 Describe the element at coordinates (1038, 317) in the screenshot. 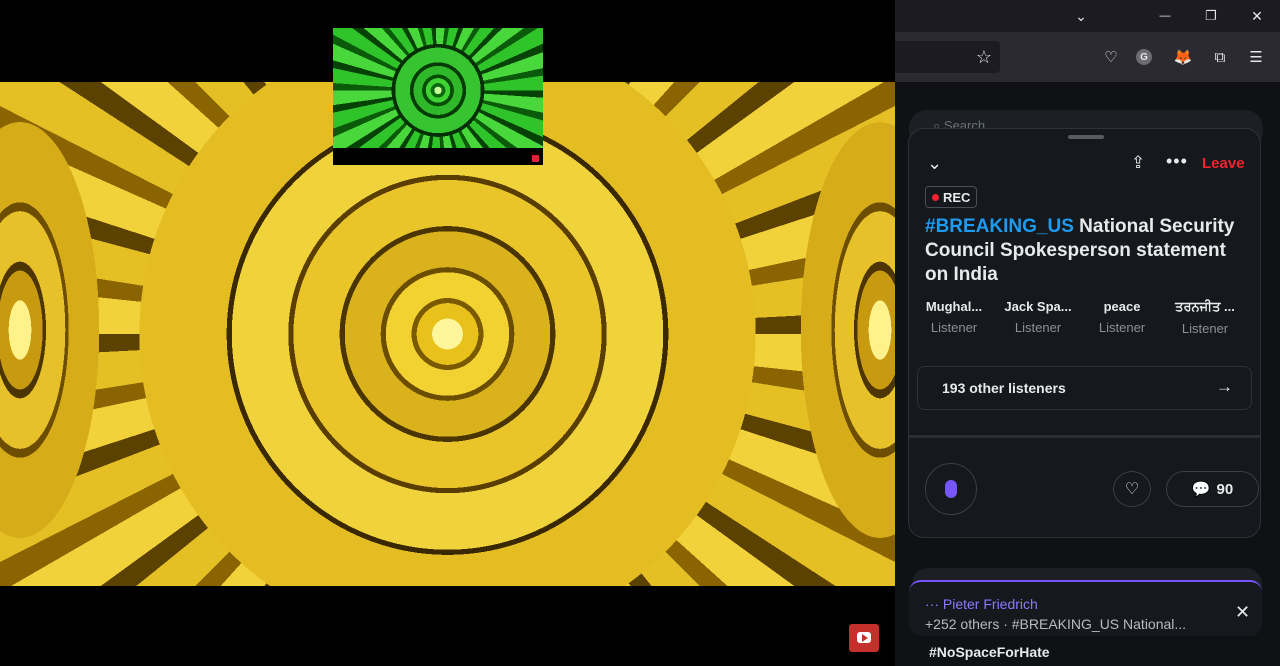

I see `listener-item: Jack Spa... Listener` at that location.